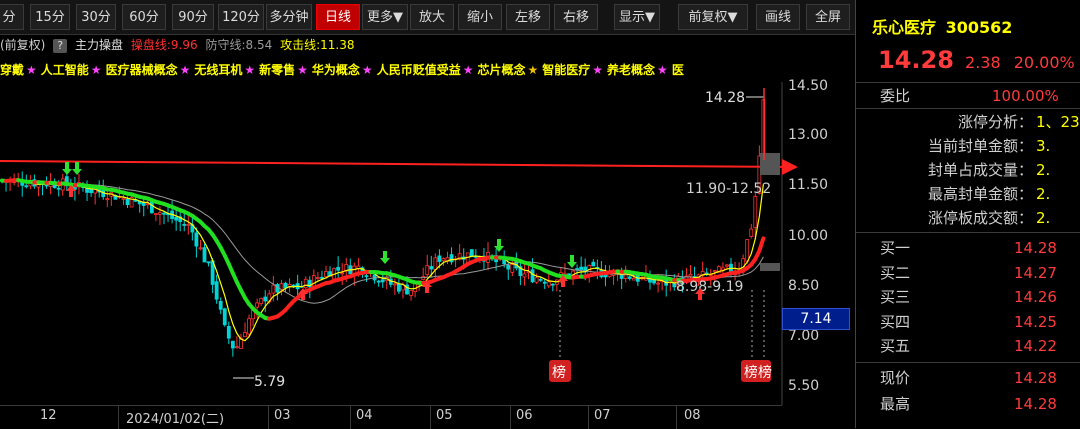  I want to click on current-price-tag: 7.14, so click(816, 319).